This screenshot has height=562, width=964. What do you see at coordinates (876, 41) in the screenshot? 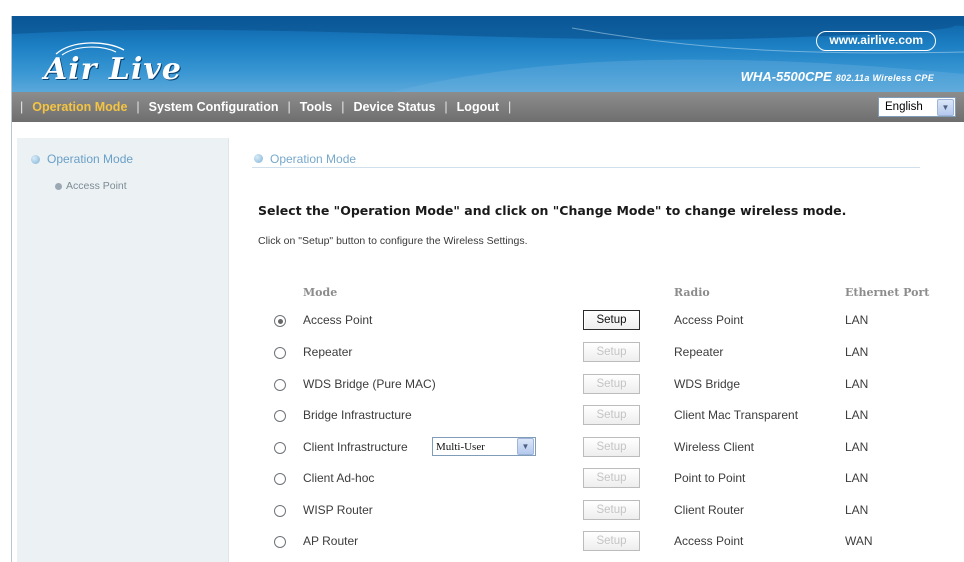
I see `website-url-badge: www.airlive.com` at bounding box center [876, 41].